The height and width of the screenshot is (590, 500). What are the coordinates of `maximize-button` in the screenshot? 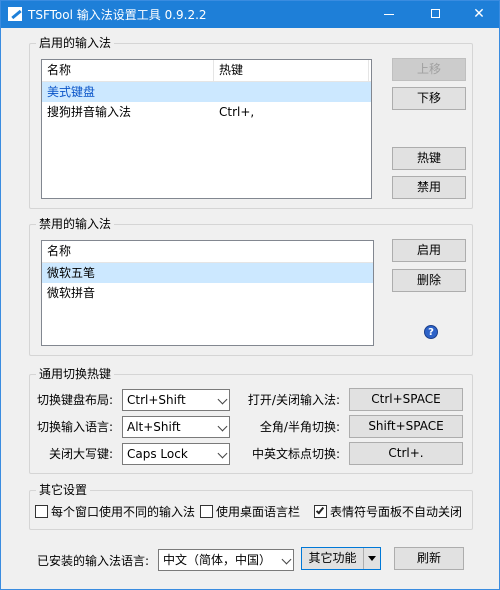 It's located at (435, 14).